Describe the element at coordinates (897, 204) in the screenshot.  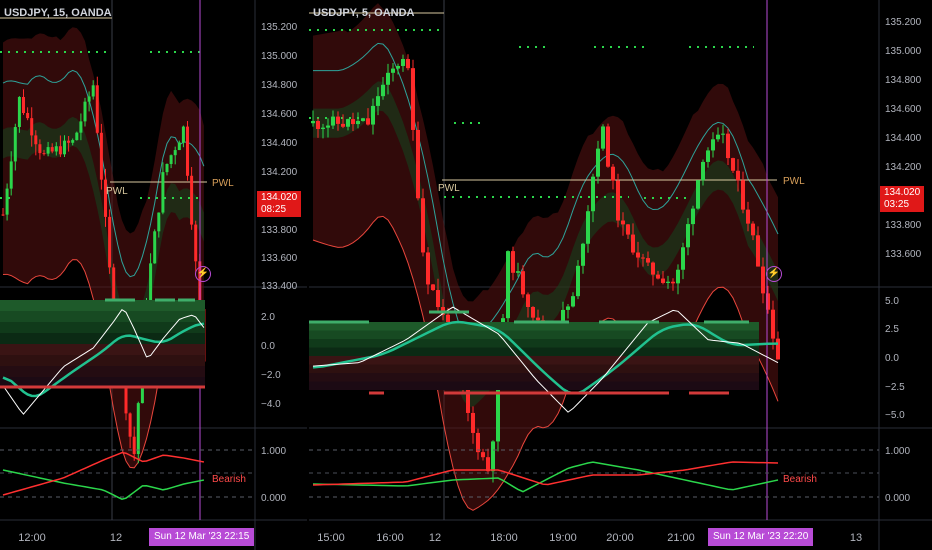
I see `right-price-badge-countdown: 03:25` at that location.